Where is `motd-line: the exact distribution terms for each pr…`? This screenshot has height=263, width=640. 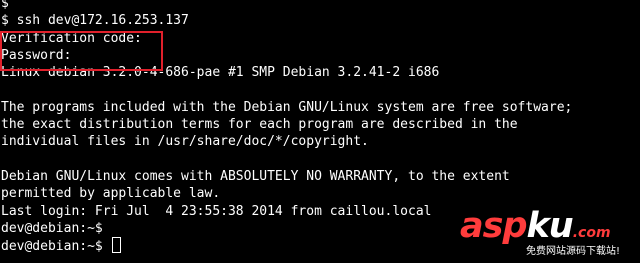 motd-line: the exact distribution terms for each pr… is located at coordinates (259, 125).